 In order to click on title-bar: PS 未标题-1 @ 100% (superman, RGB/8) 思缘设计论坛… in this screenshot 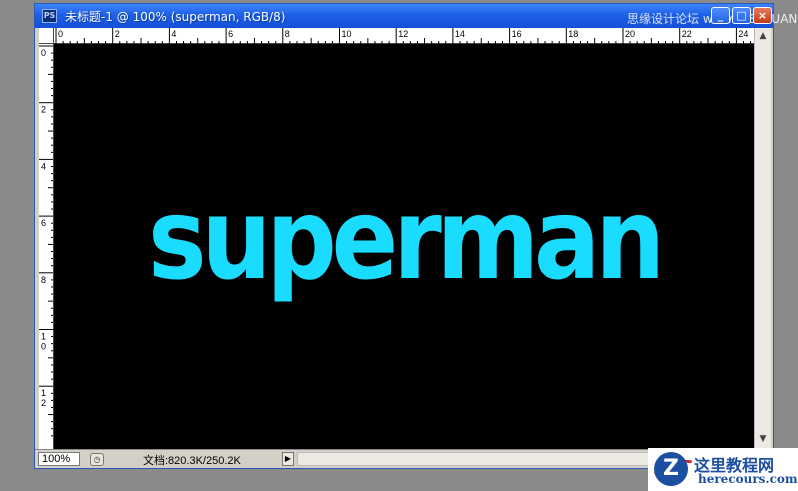, I will do `click(416, 16)`.